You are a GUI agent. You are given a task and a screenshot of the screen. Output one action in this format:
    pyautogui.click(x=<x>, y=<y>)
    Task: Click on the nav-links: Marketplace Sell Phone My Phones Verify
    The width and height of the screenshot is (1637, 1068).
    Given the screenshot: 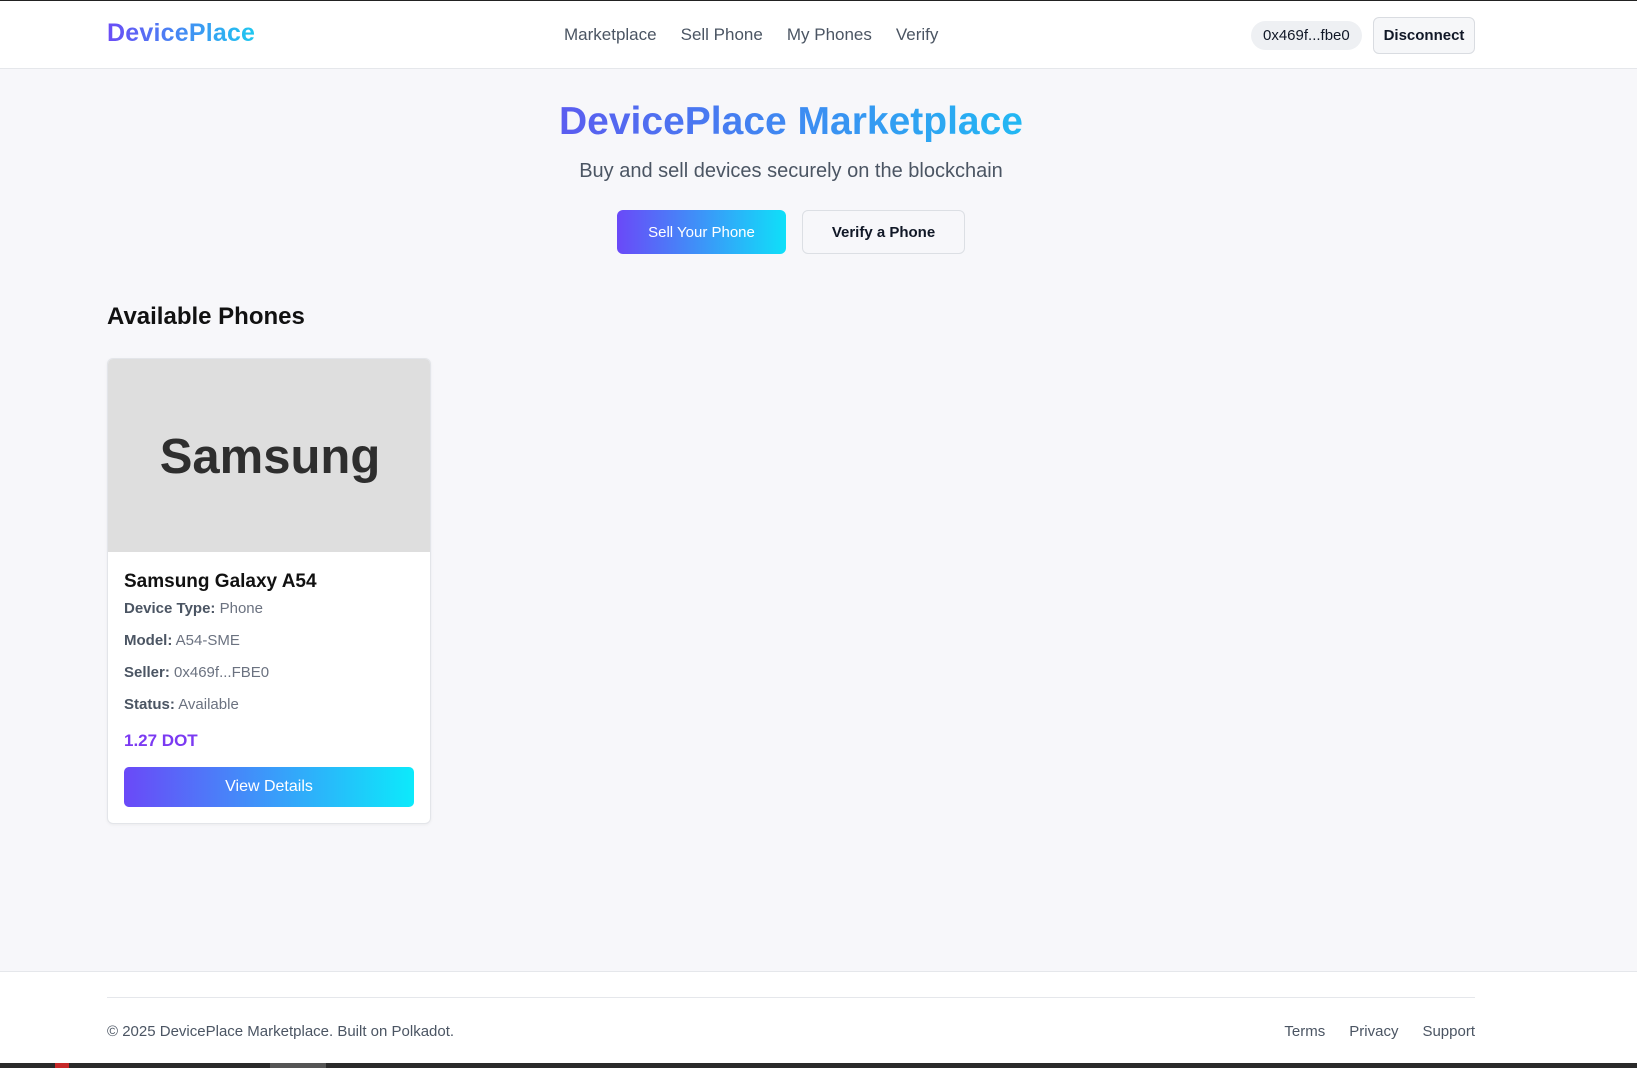 What is the action you would take?
    pyautogui.click(x=751, y=35)
    